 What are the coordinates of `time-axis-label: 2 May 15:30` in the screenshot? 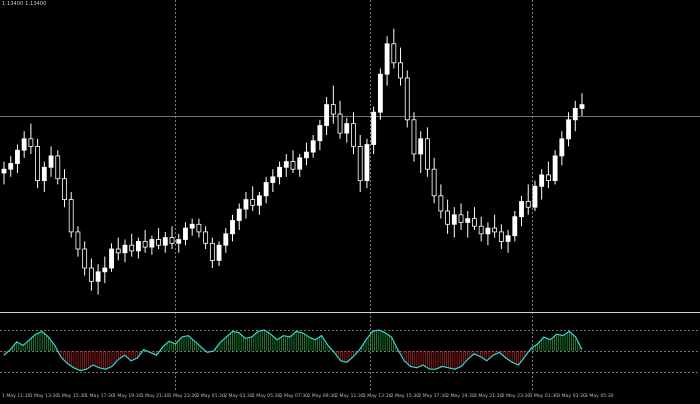 It's located at (405, 396).